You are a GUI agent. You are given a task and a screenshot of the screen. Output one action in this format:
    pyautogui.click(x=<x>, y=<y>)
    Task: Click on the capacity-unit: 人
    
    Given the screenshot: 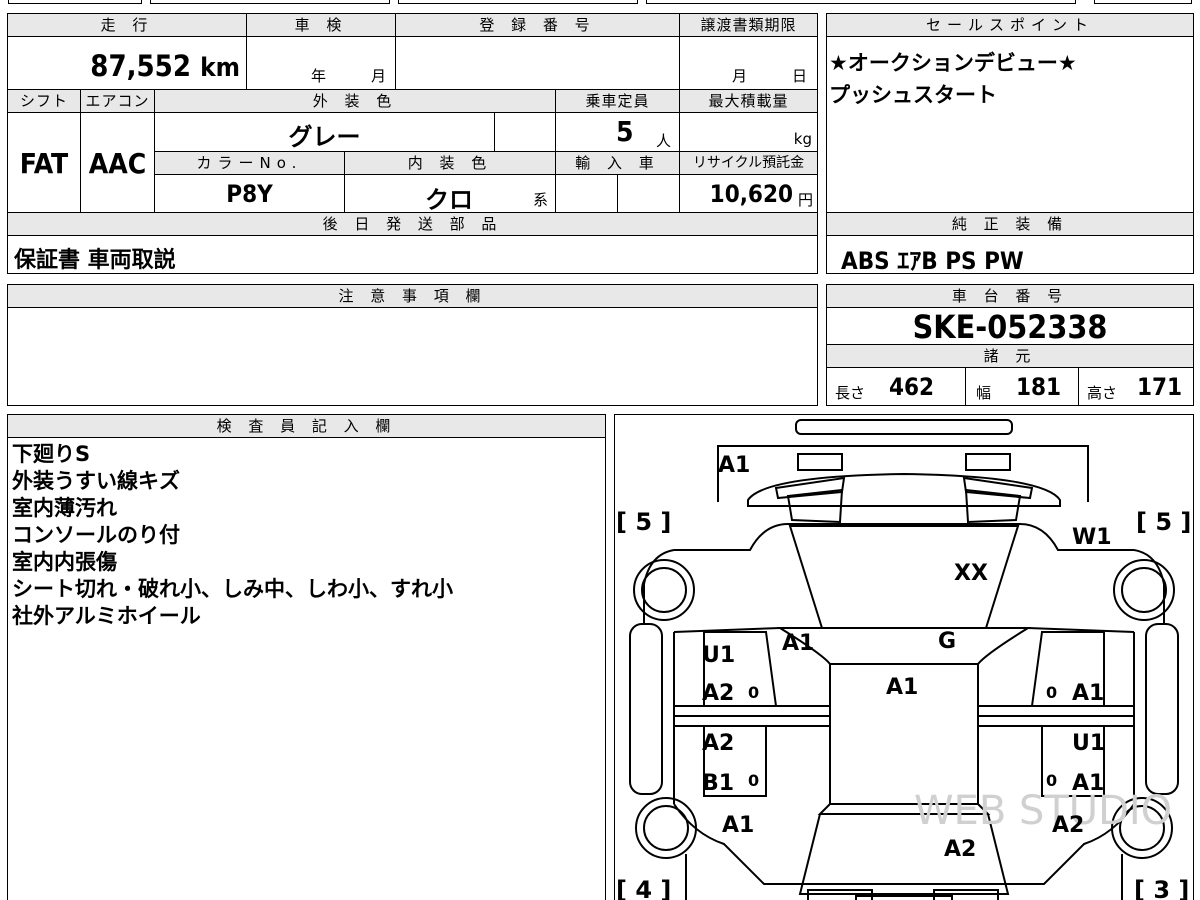 What is the action you would take?
    pyautogui.click(x=664, y=141)
    